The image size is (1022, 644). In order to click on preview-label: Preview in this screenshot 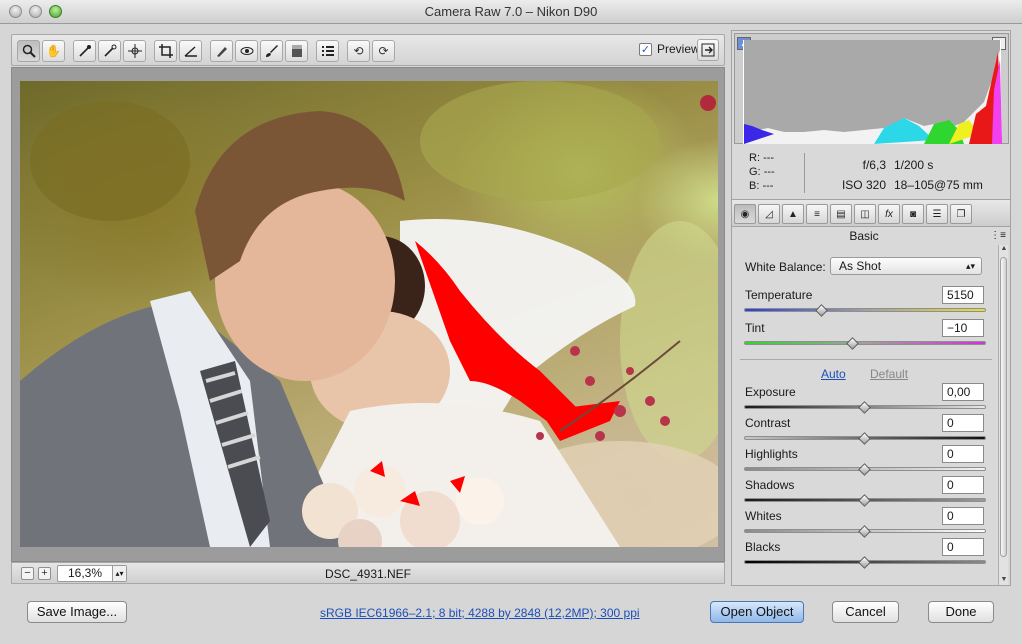, I will do `click(678, 49)`.